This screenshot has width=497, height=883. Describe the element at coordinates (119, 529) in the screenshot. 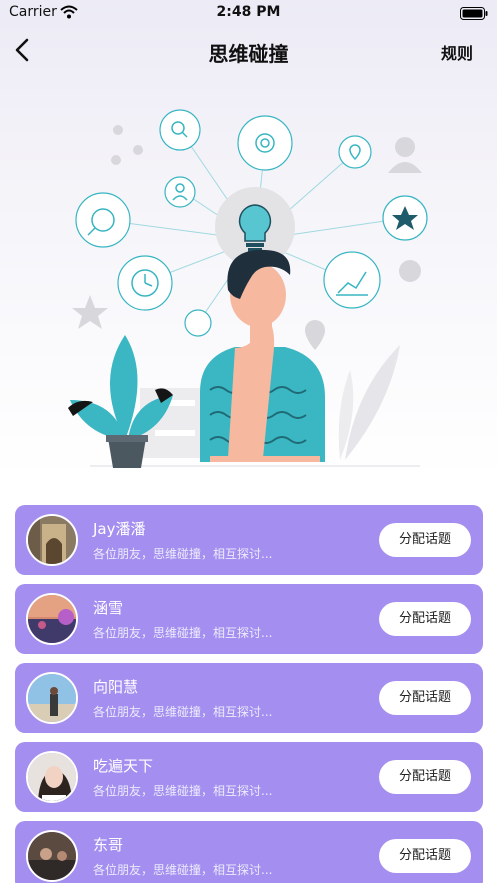

I see `user-name: Jay潘潘` at that location.